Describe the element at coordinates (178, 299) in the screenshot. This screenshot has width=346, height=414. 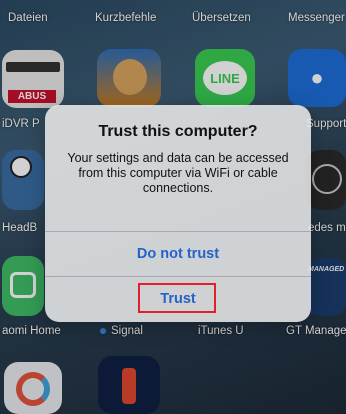
I see `trust-button: Trust` at that location.